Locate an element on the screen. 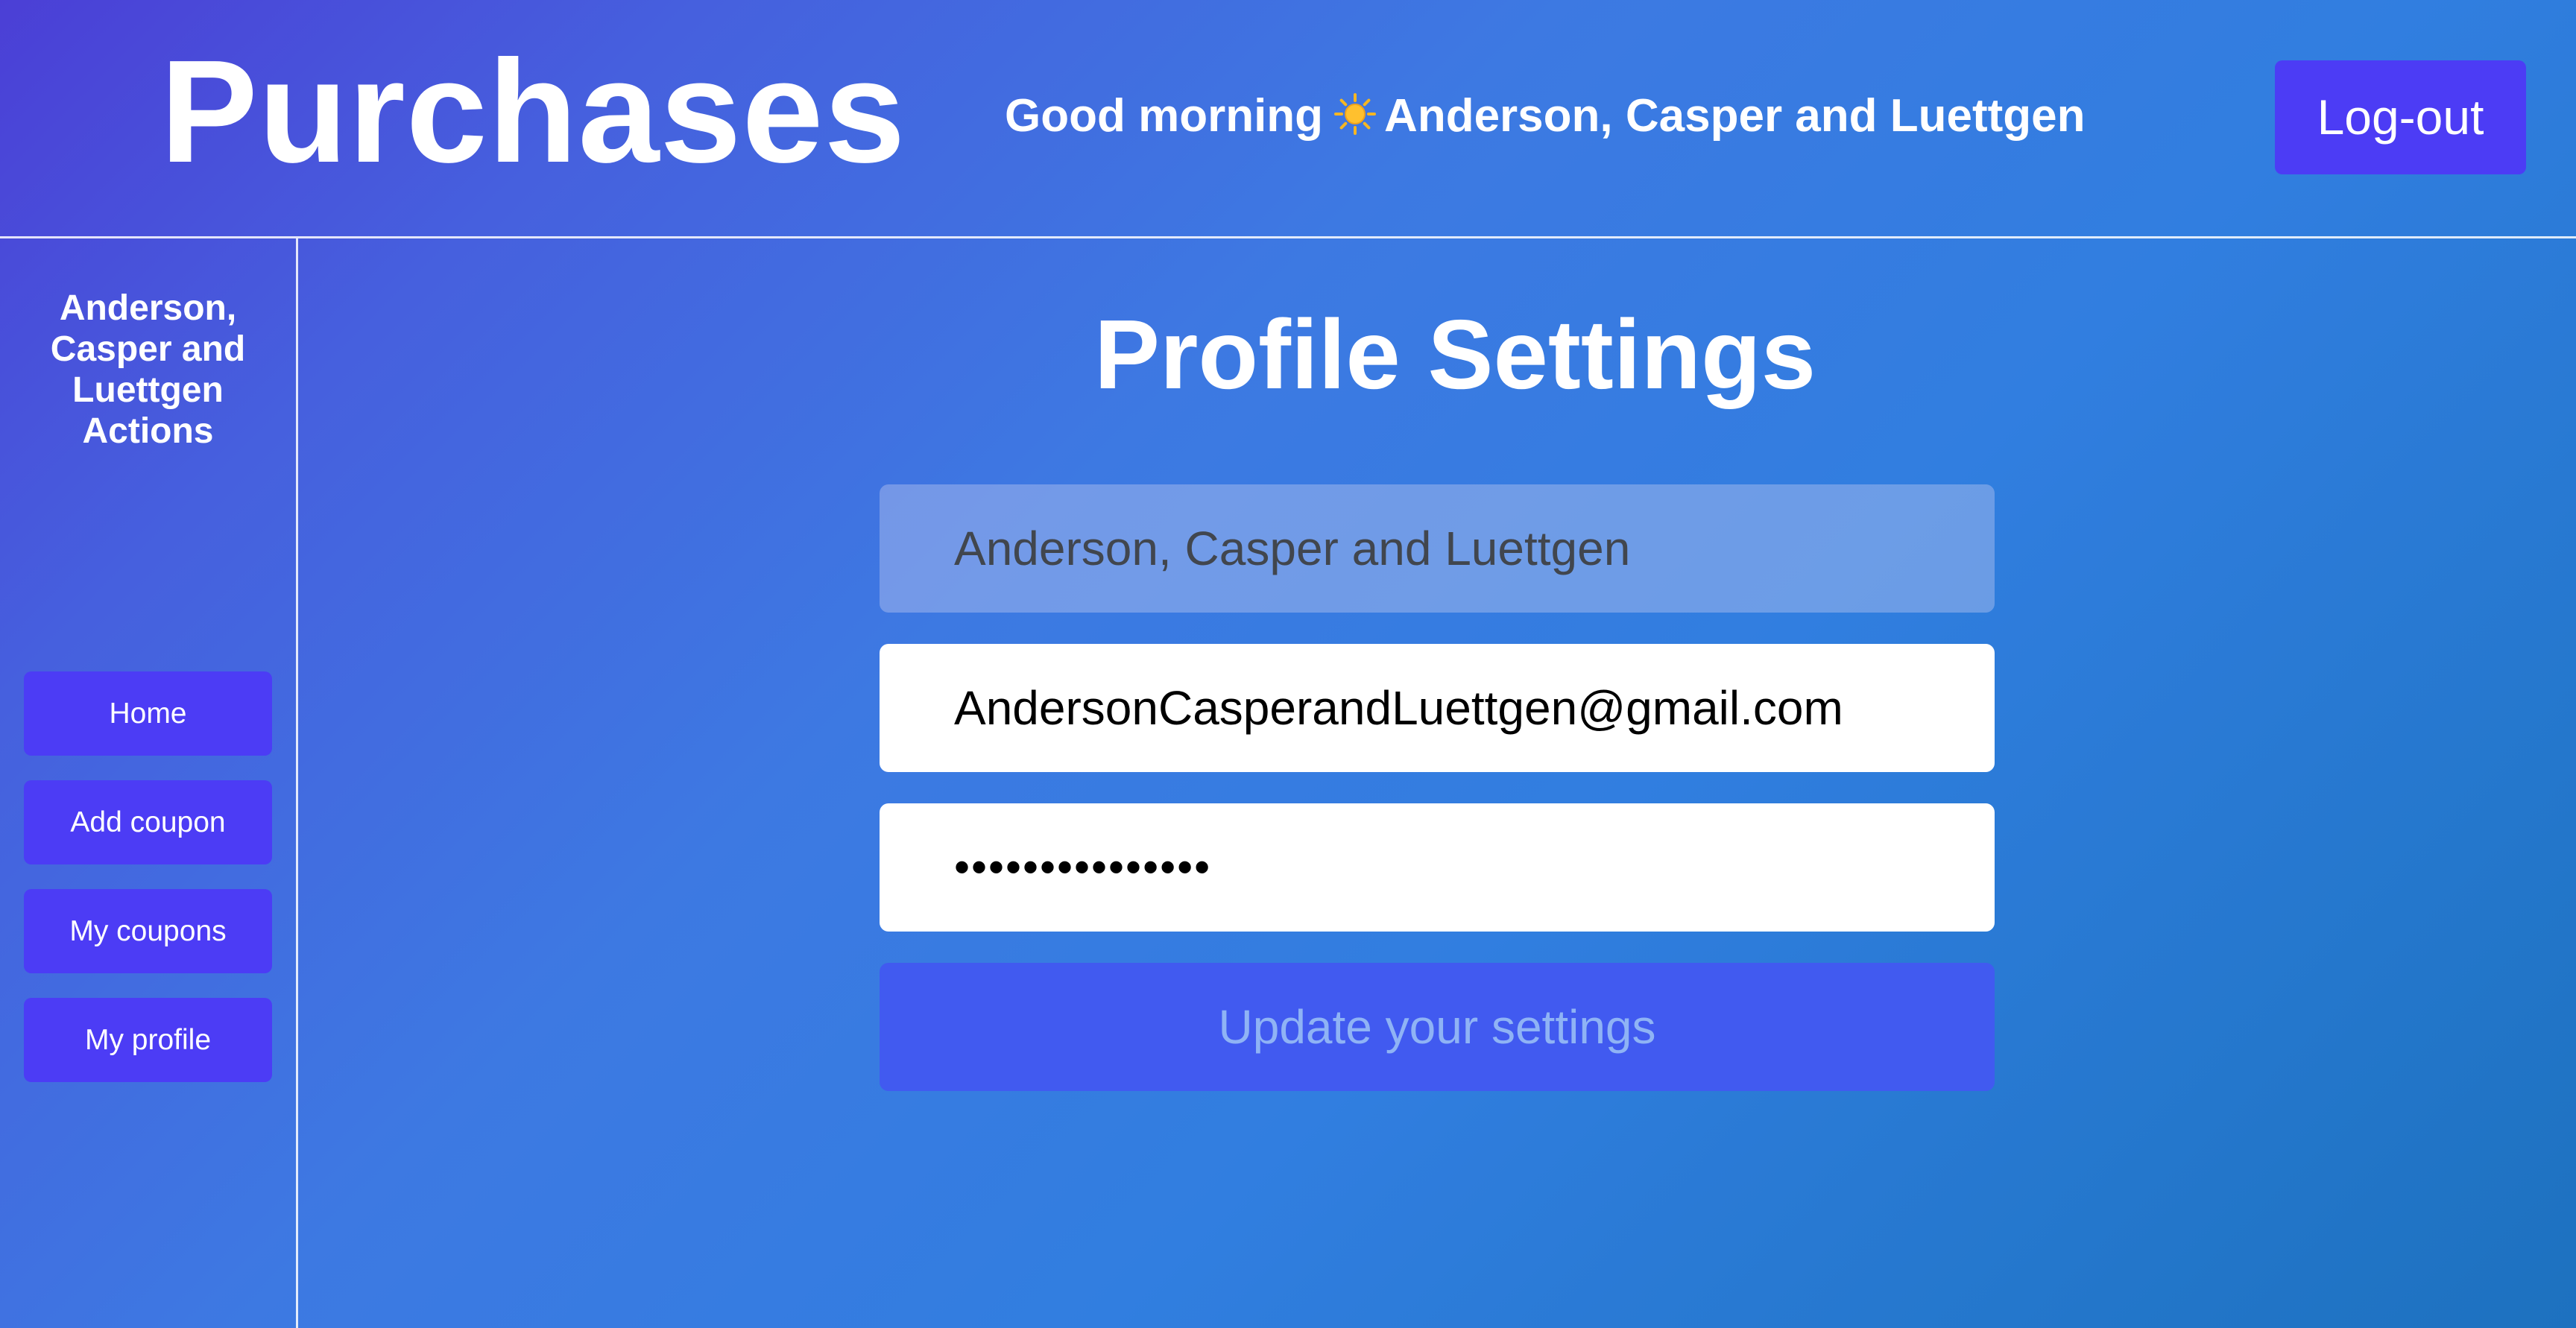 The image size is (2576, 1328). header-divider is located at coordinates (1288, 237).